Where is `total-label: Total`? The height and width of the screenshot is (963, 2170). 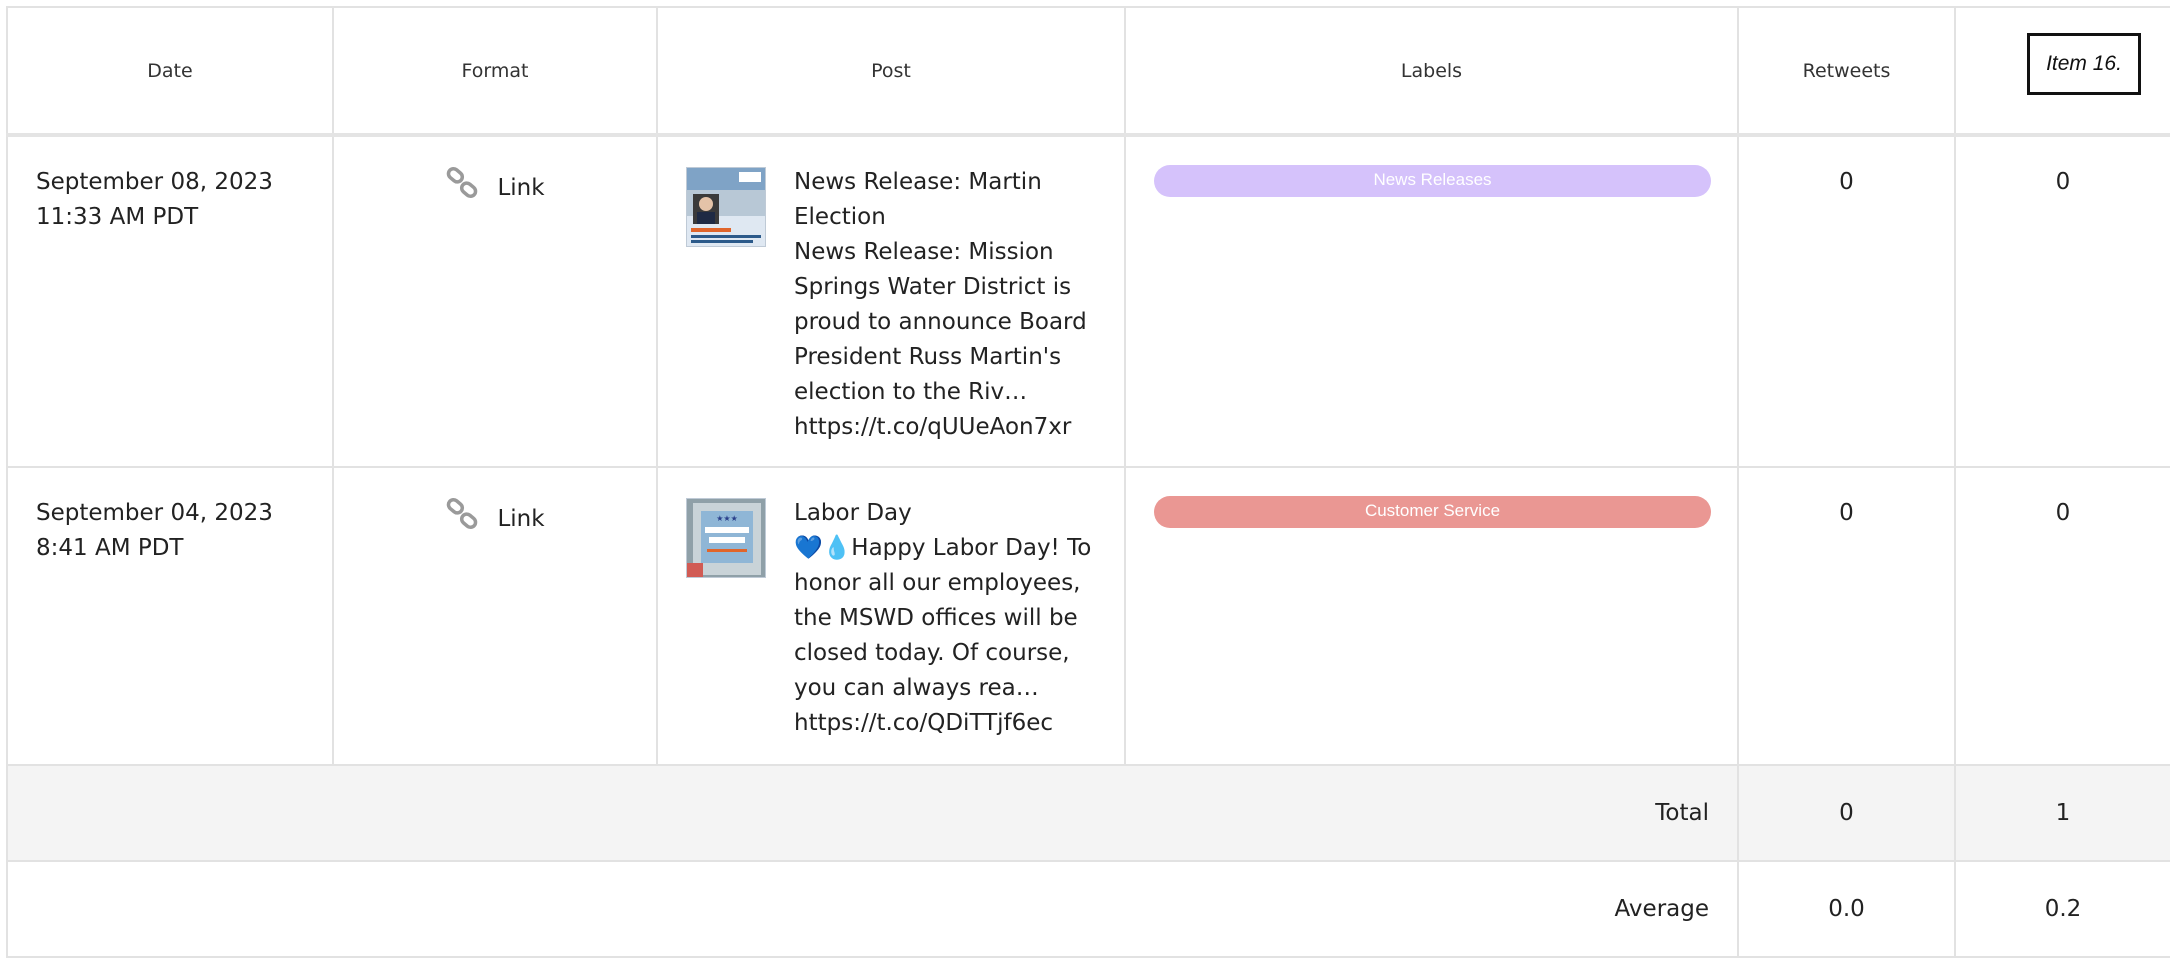
total-label: Total is located at coordinates (872, 813).